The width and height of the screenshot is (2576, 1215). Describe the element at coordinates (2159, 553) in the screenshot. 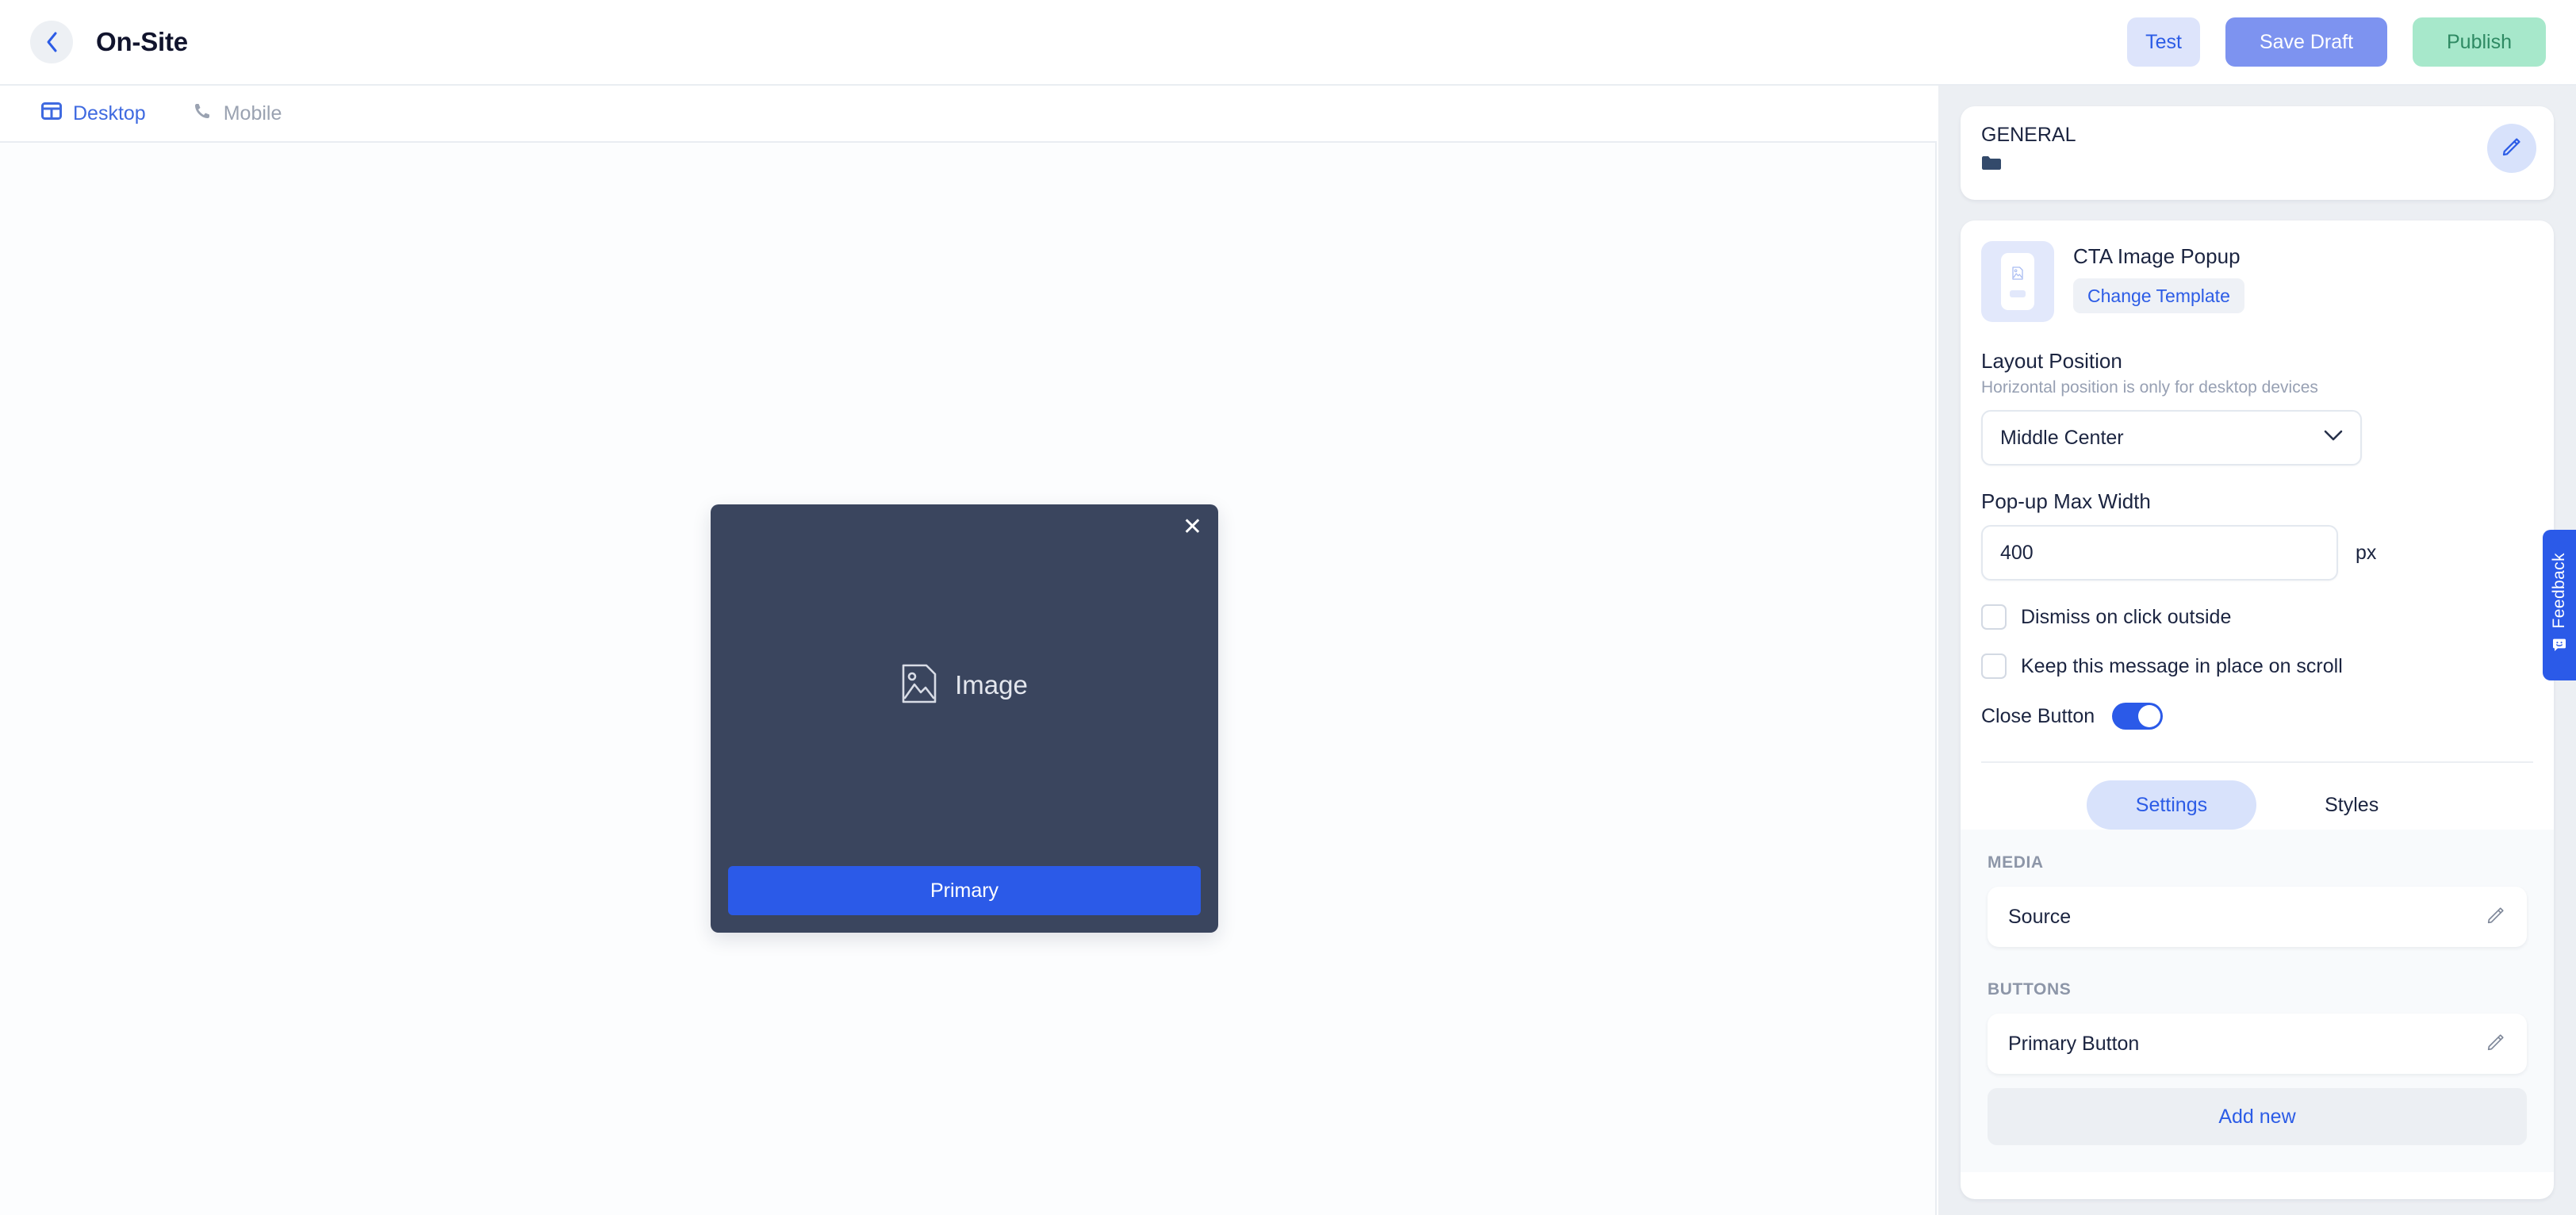

I see `max-width-input` at that location.